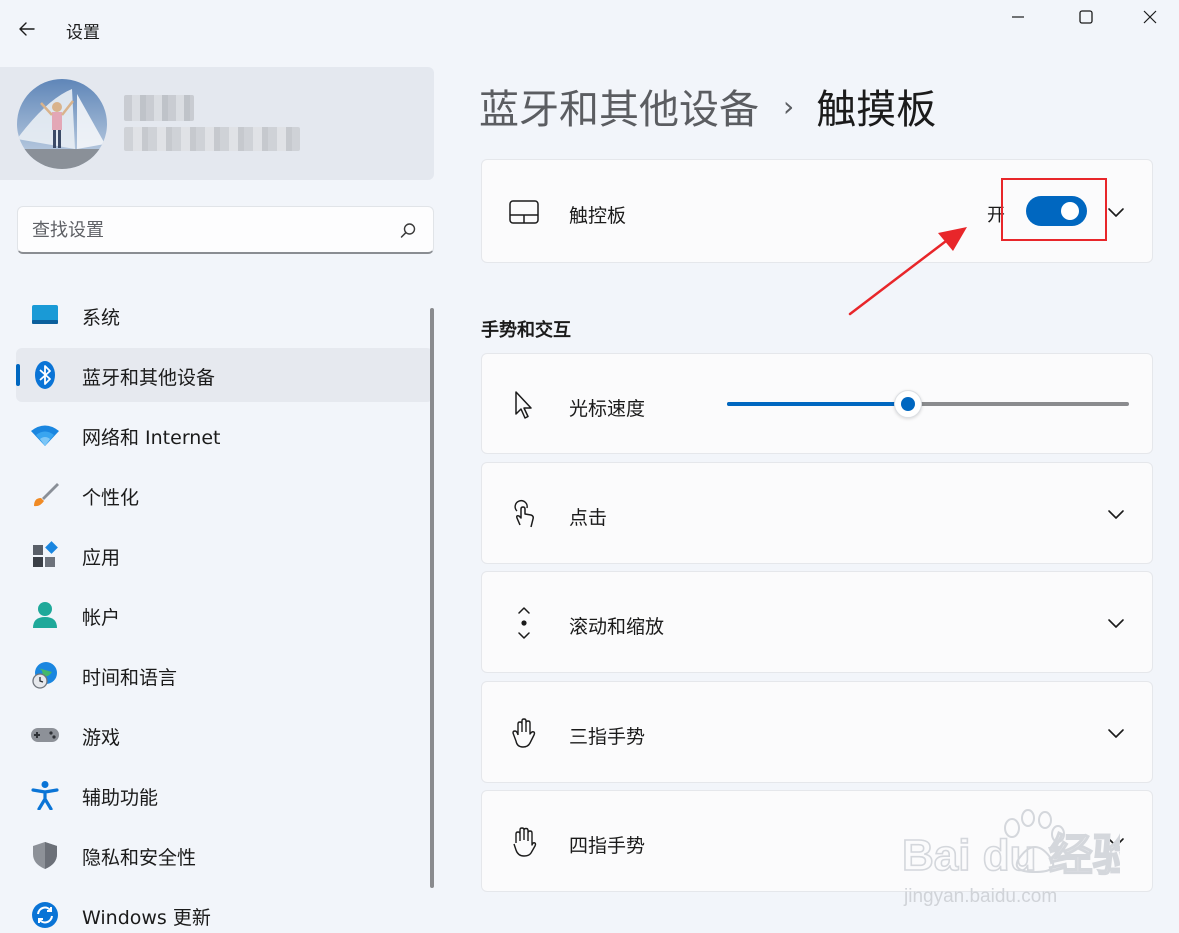  What do you see at coordinates (130, 678) in the screenshot?
I see `sidebar-item-label: 时间和语言` at bounding box center [130, 678].